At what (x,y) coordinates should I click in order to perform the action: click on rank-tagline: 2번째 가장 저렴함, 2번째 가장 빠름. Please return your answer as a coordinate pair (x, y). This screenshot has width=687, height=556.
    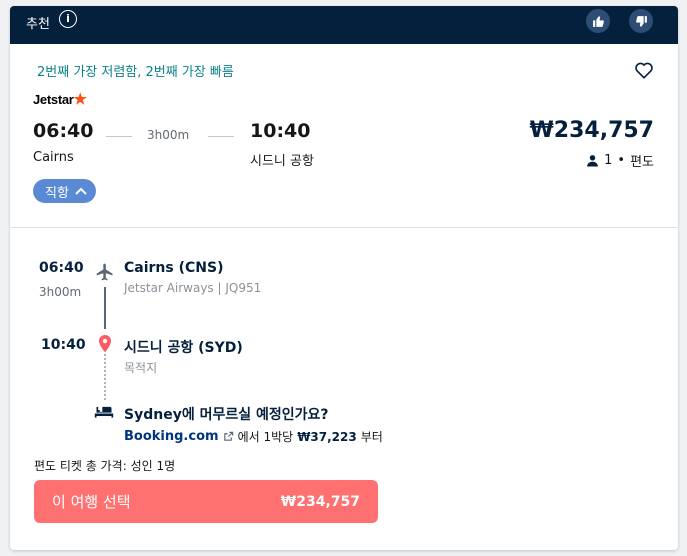
    Looking at the image, I should click on (135, 72).